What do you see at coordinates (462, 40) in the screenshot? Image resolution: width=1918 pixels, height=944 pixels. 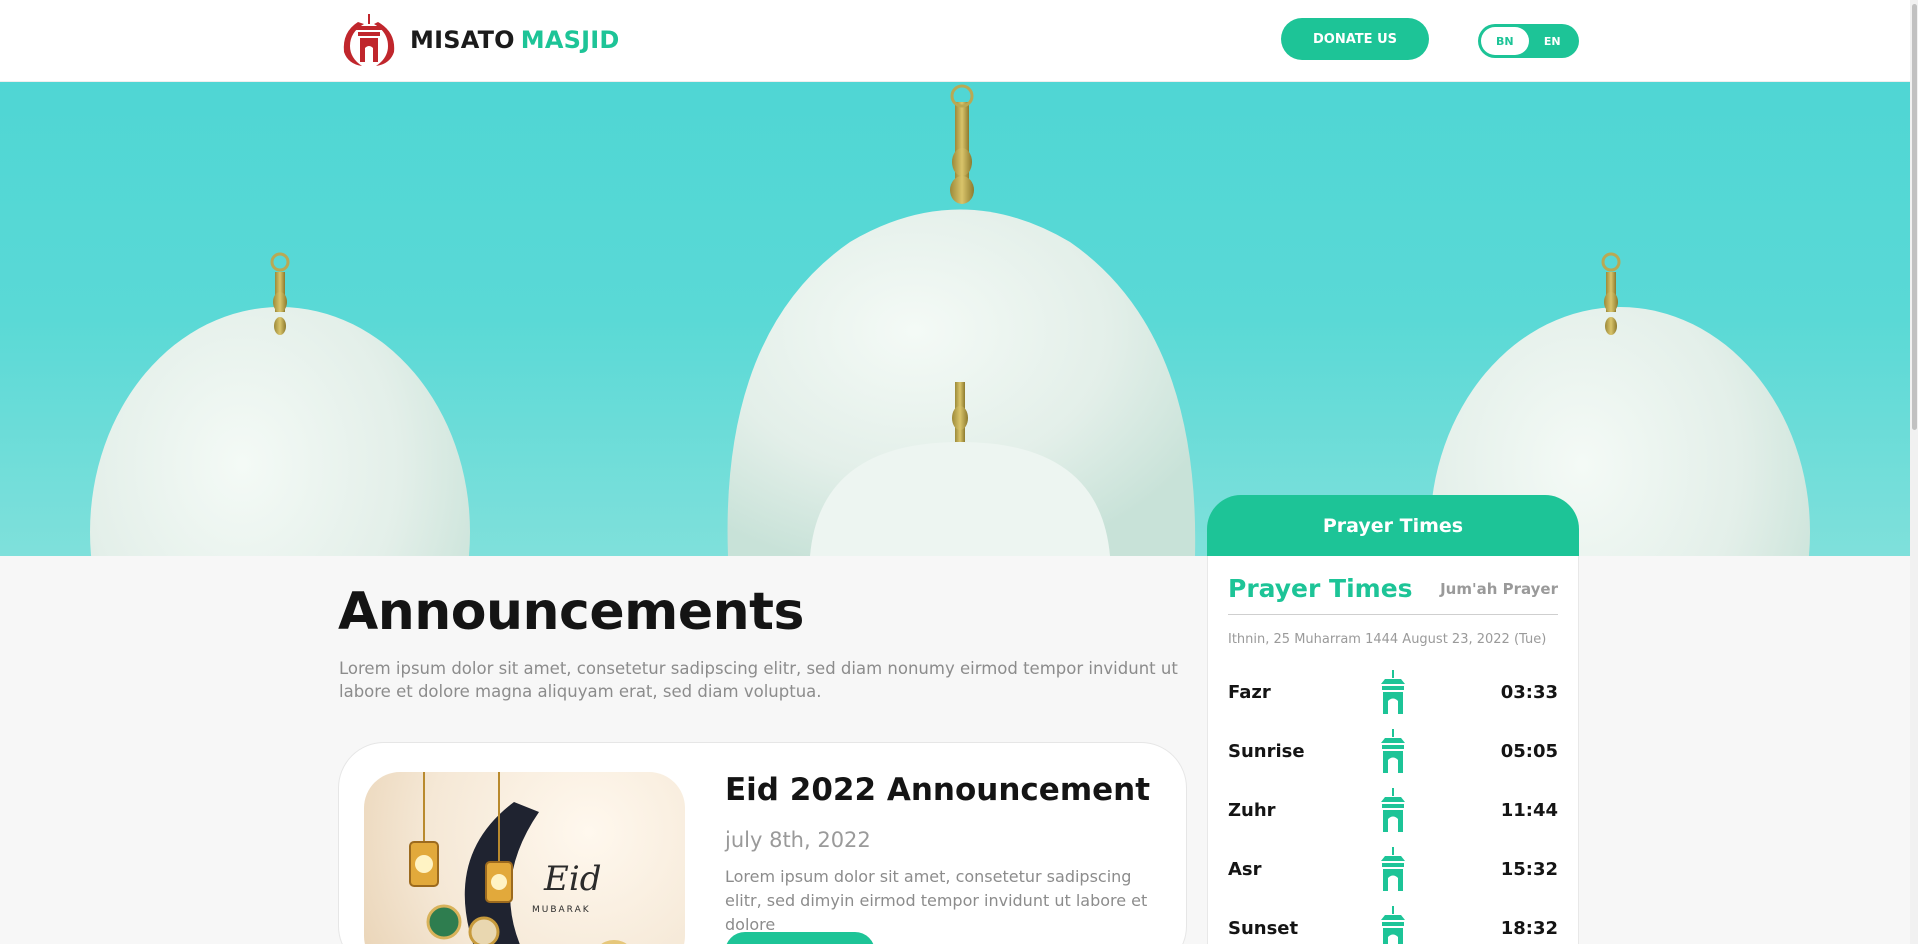 I see `brand-name-part1: MISATO` at bounding box center [462, 40].